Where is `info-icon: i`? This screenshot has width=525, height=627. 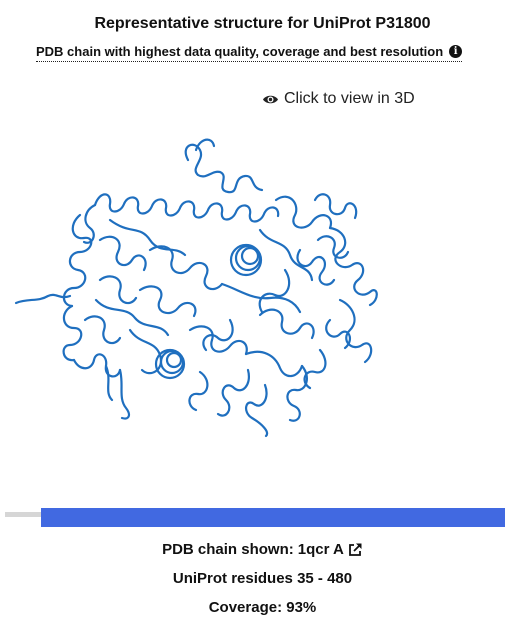 info-icon: i is located at coordinates (456, 51).